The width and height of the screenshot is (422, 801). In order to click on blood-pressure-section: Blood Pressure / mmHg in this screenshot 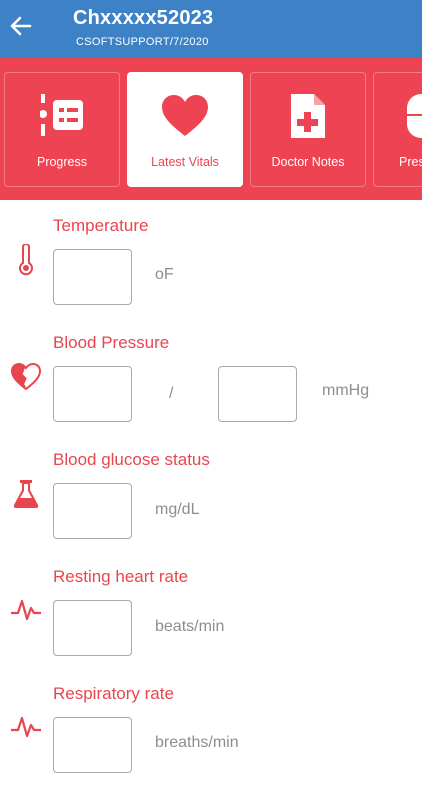, I will do `click(211, 391)`.